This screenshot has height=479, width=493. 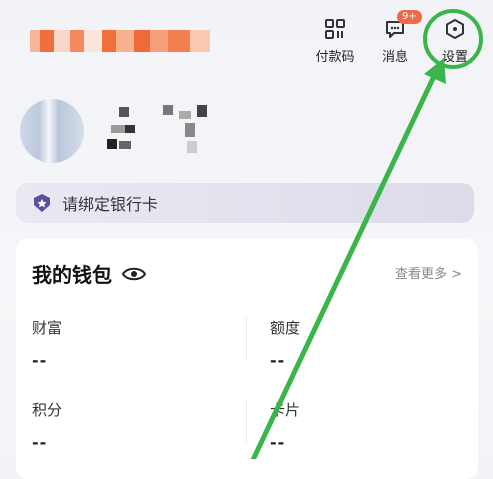 I want to click on qr-grid-icon, so click(x=335, y=29).